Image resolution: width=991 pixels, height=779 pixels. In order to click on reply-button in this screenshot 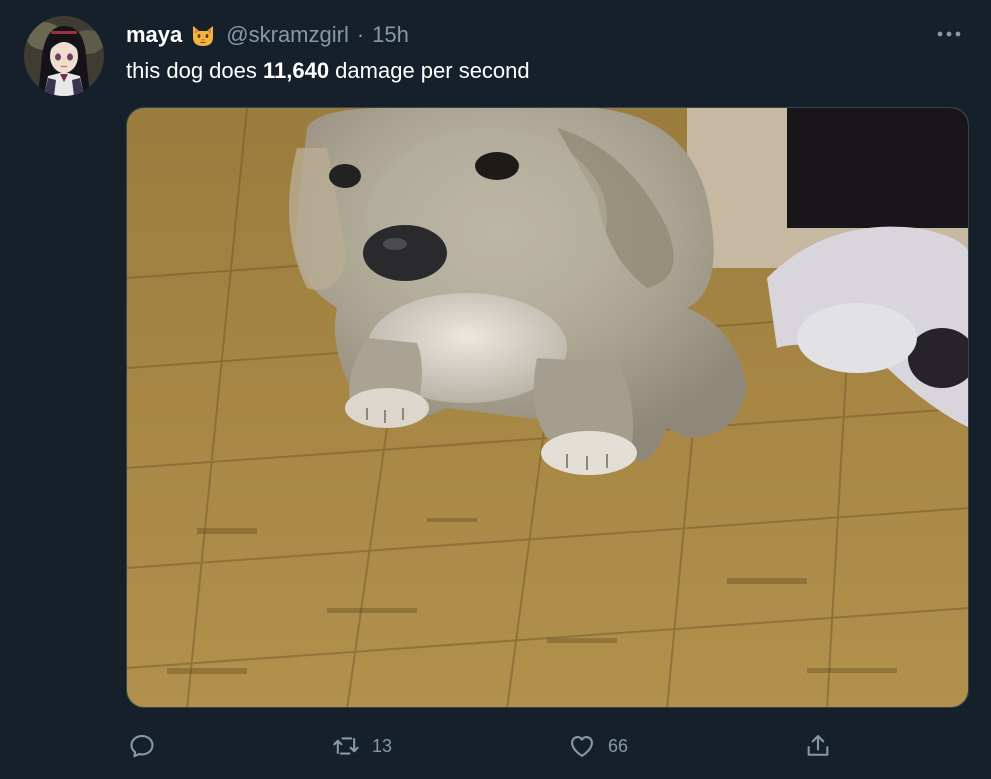, I will do `click(148, 746)`.